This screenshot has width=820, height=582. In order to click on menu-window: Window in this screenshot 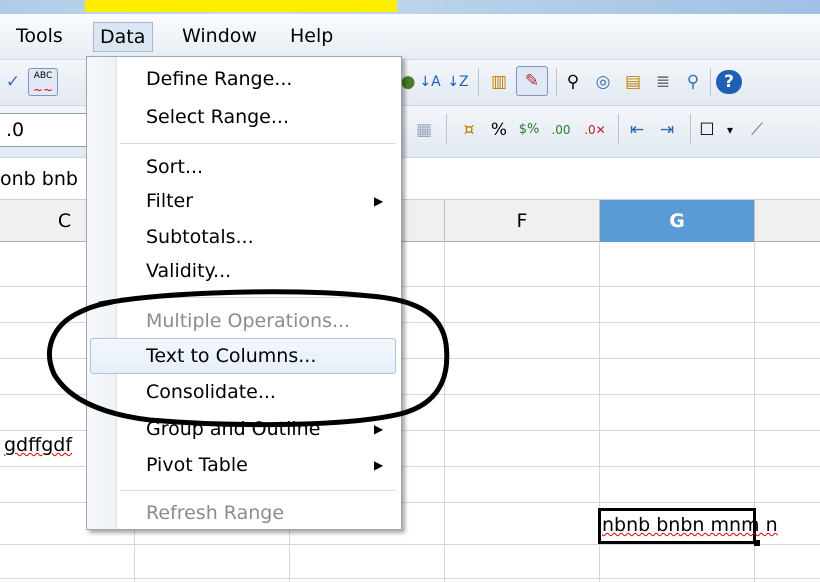, I will do `click(219, 37)`.